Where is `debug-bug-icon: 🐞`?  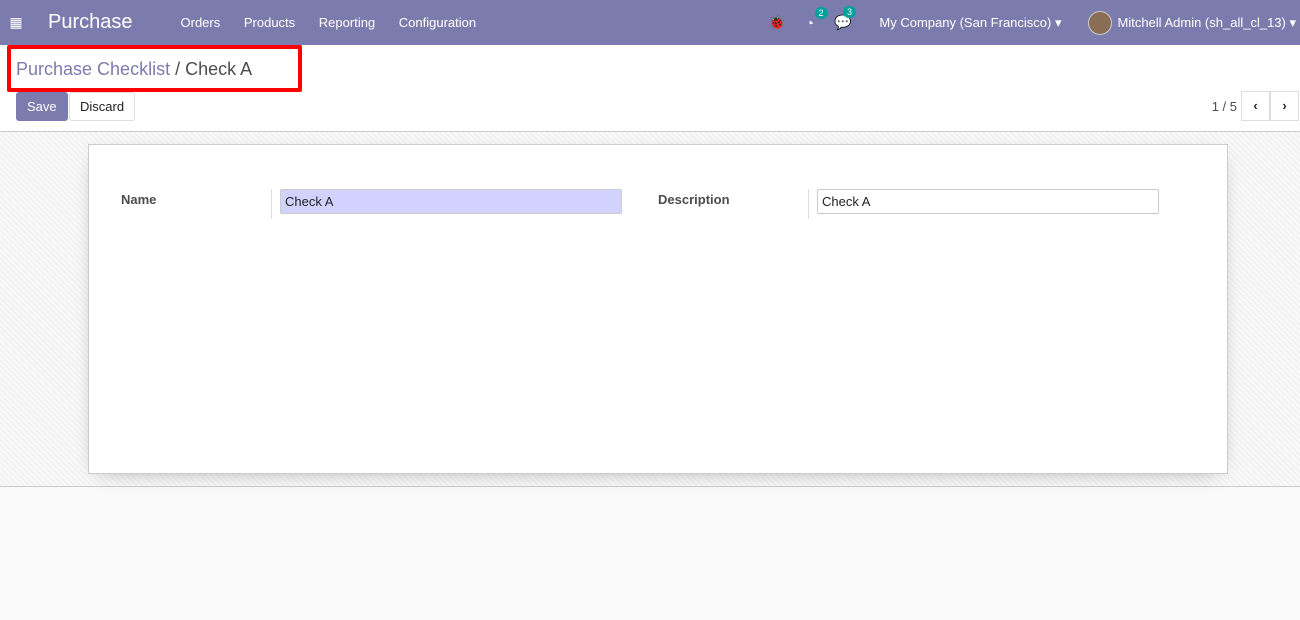
debug-bug-icon: 🐞 is located at coordinates (776, 22).